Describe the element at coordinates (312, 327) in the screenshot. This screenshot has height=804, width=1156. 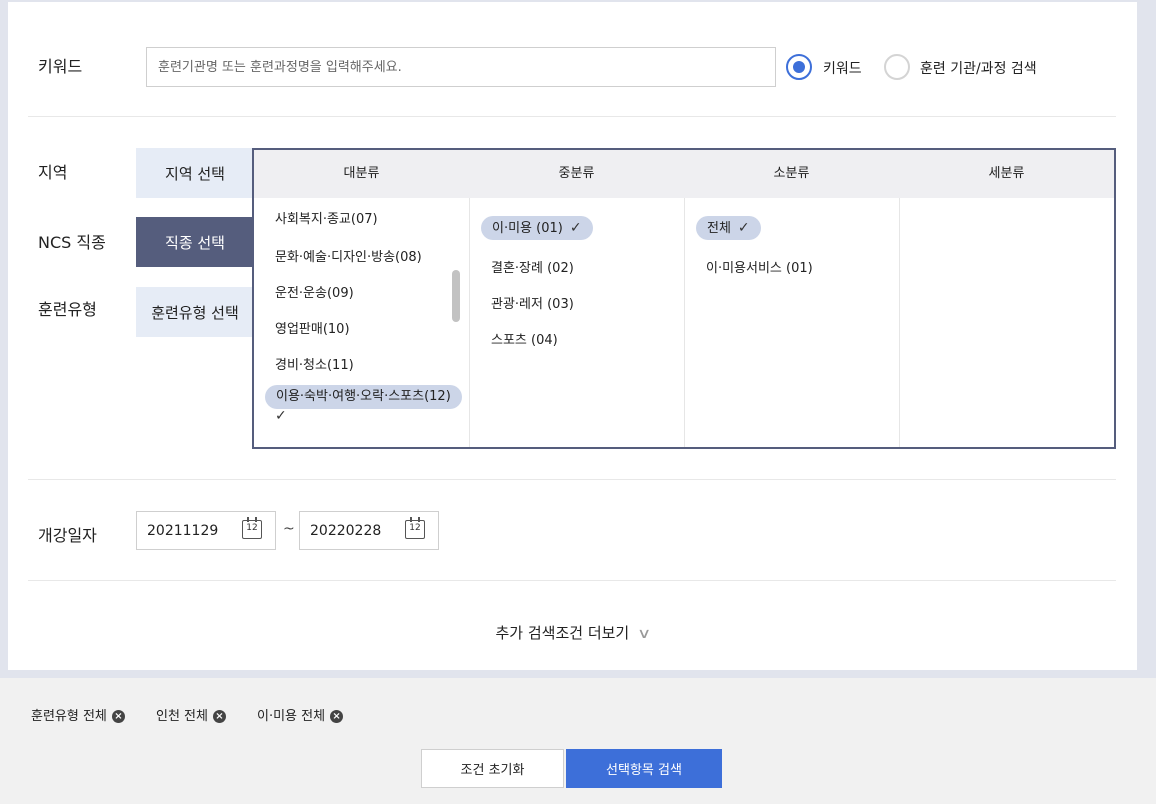
I see `major-item: 영업판매(10)` at that location.